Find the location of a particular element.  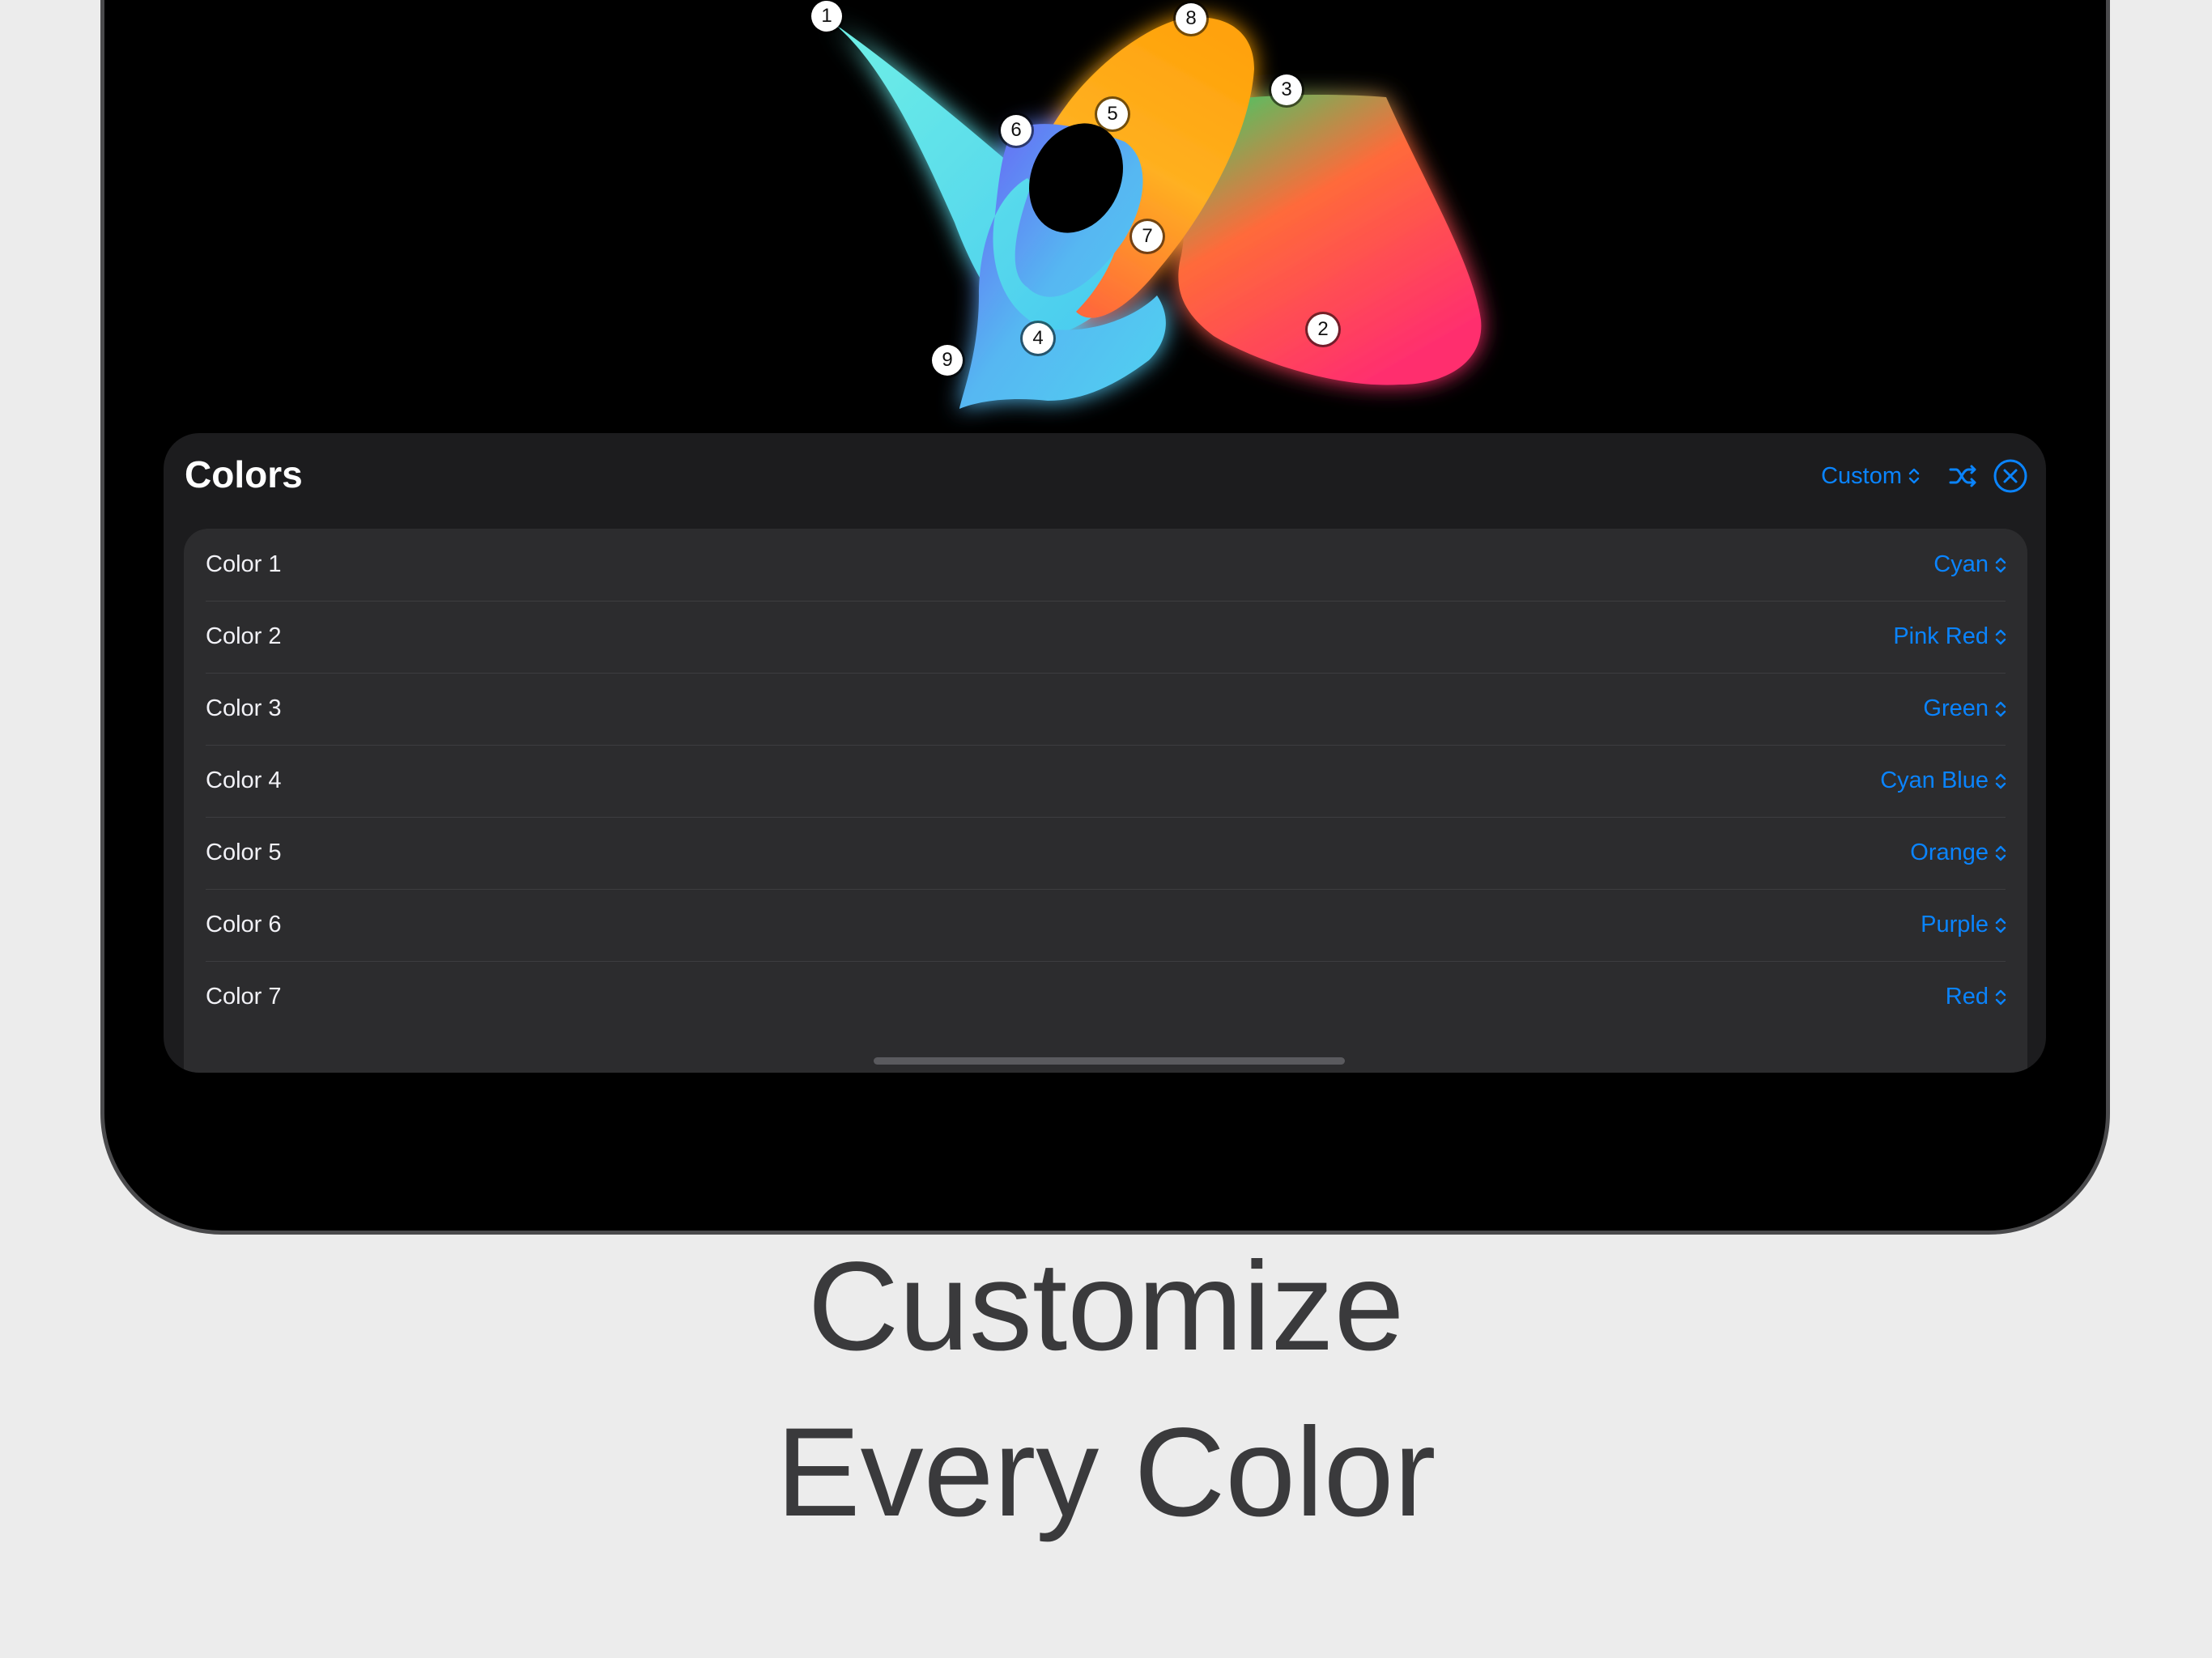

color-row-label: Color 7 is located at coordinates (244, 997).